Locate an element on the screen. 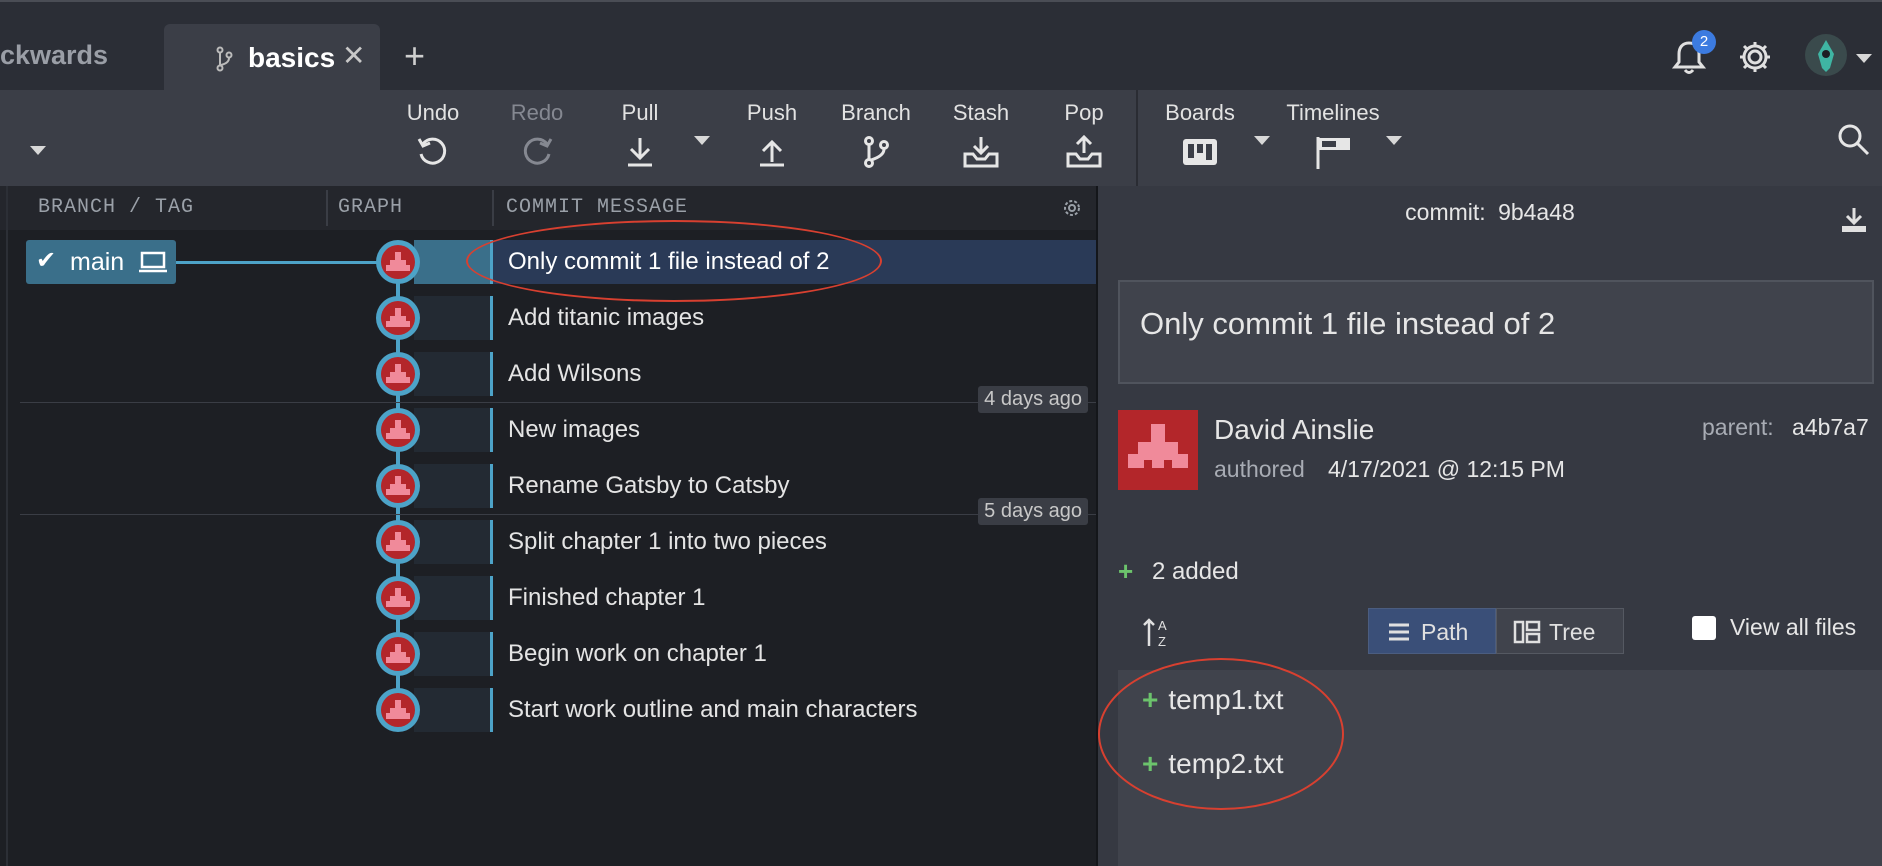  tab-bar: ckwards basics ✕ + 2 is located at coordinates (941, 46).